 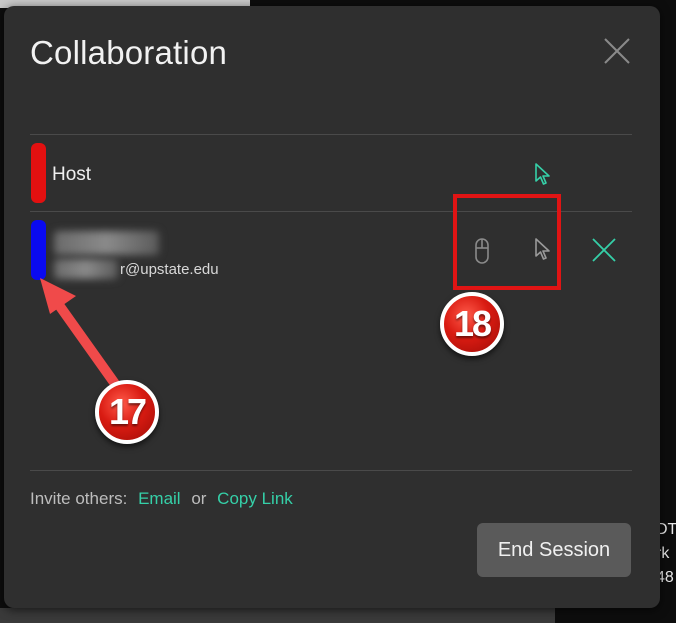 I want to click on remove-participant-icon, so click(x=604, y=250).